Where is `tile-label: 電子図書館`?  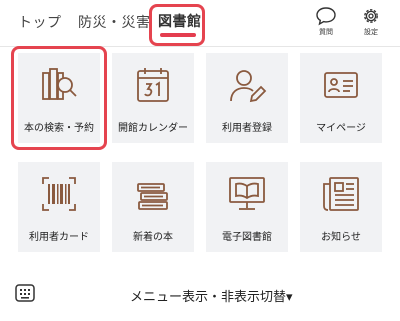
tile-label: 電子図書館 is located at coordinates (247, 237).